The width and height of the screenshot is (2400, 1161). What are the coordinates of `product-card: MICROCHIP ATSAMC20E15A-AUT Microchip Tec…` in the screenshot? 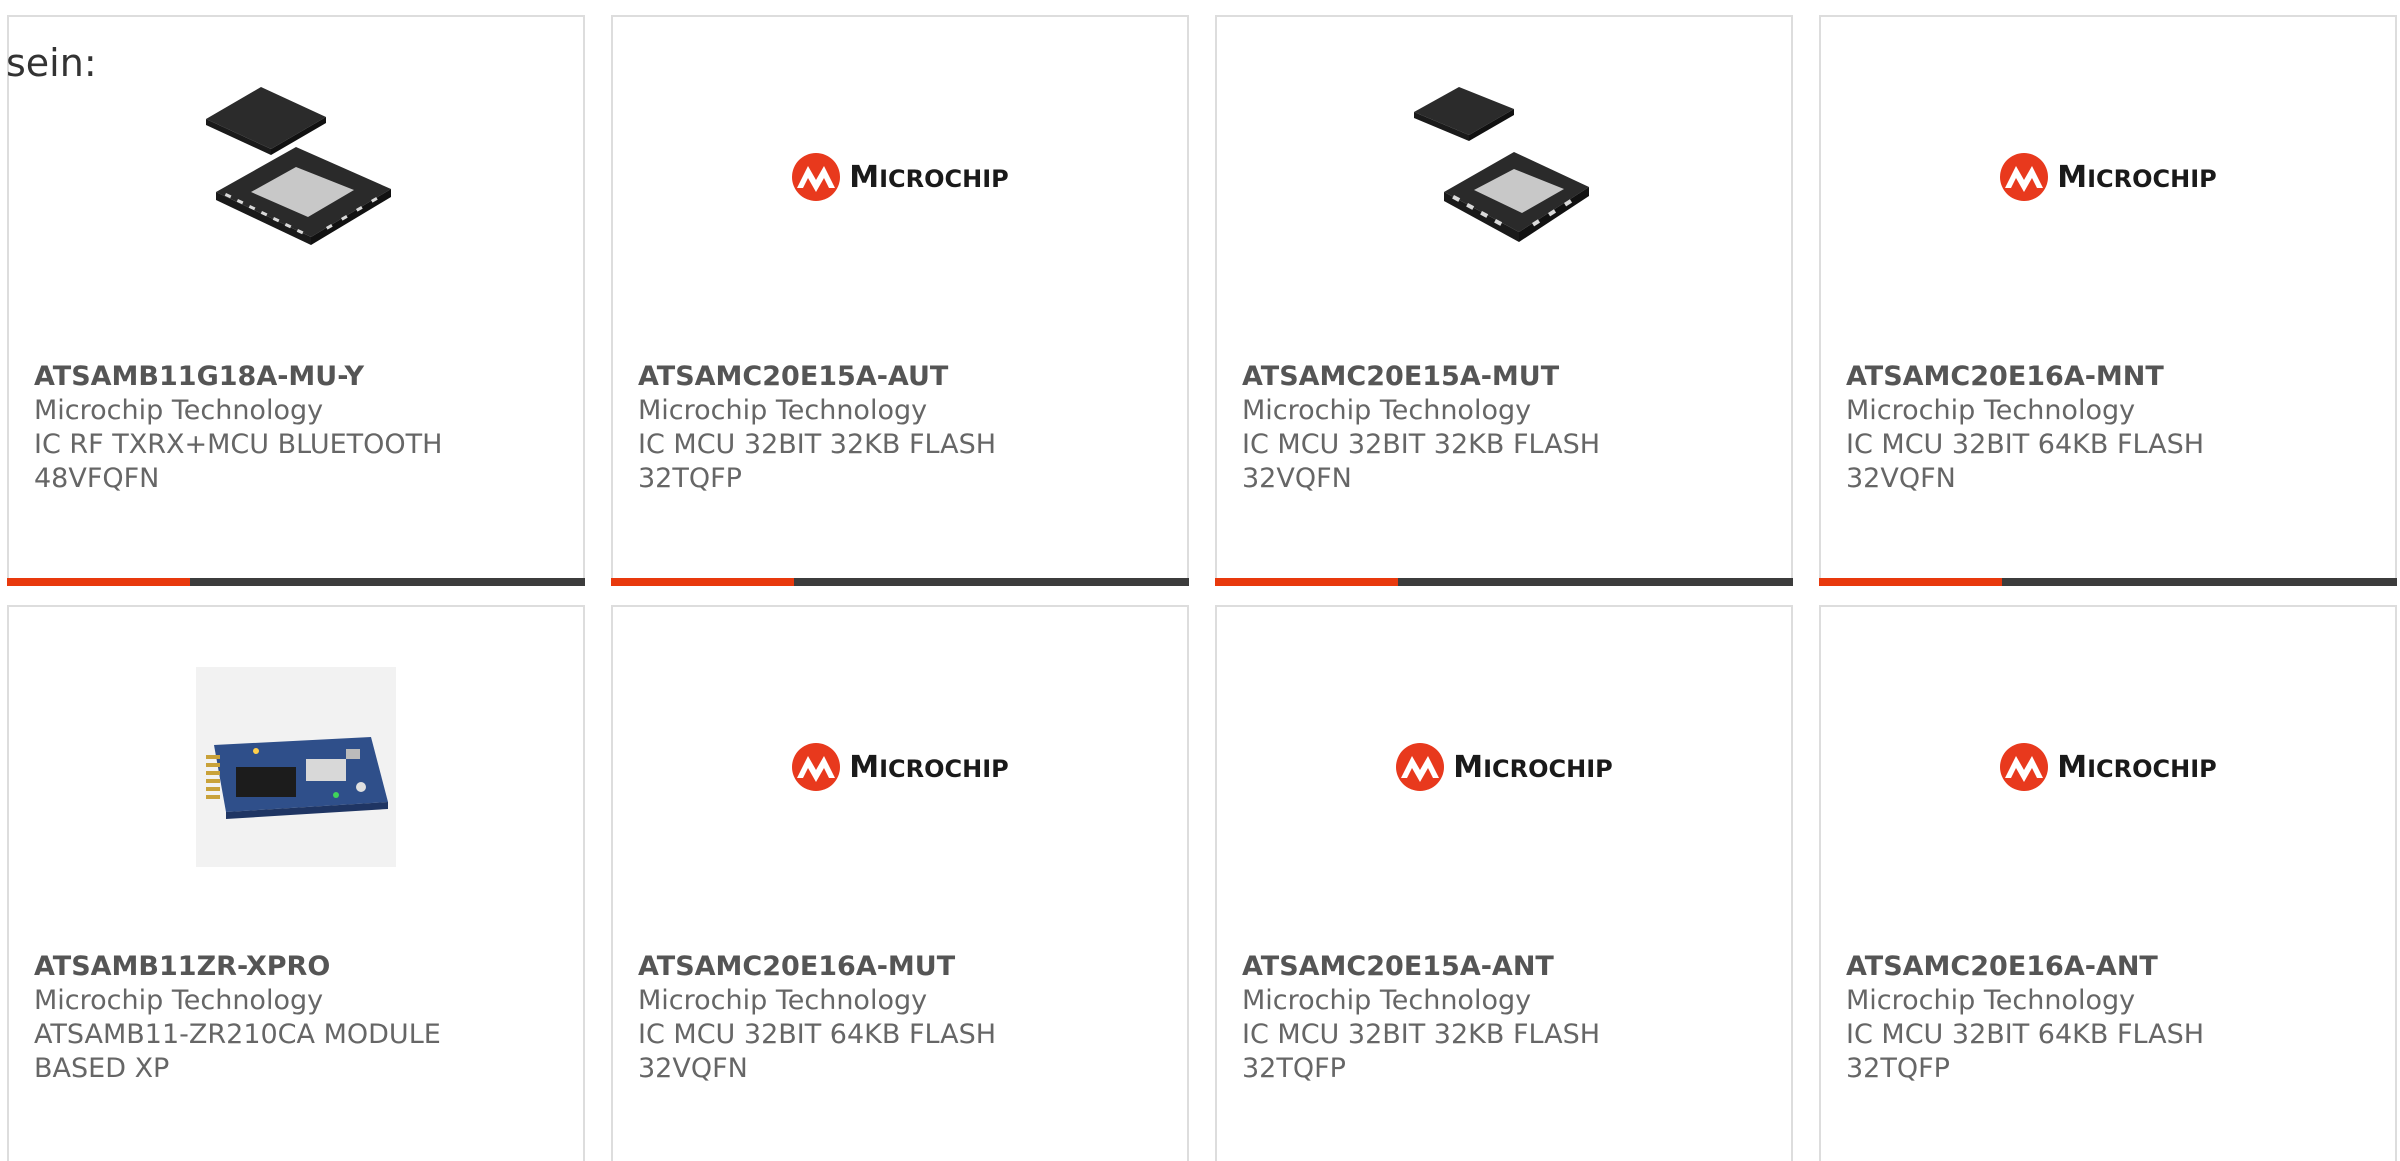 It's located at (900, 300).